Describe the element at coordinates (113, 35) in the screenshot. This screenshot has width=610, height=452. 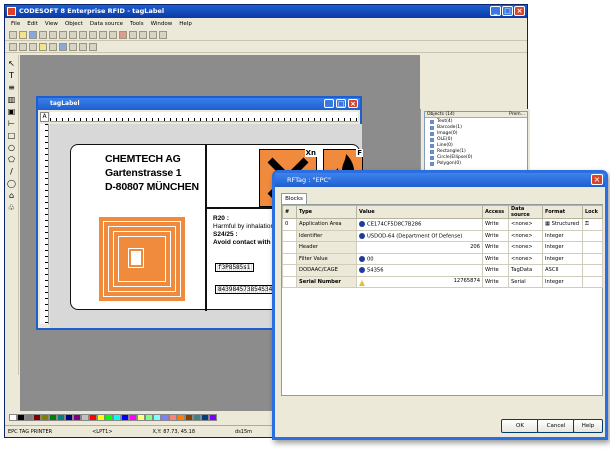
I see `redo-icon` at that location.